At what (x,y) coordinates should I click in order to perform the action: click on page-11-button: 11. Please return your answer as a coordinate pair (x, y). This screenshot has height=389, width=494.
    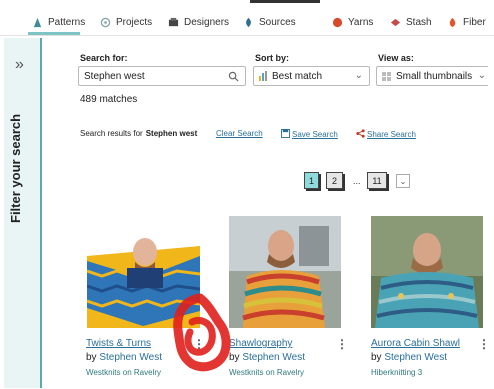
    Looking at the image, I should click on (377, 180).